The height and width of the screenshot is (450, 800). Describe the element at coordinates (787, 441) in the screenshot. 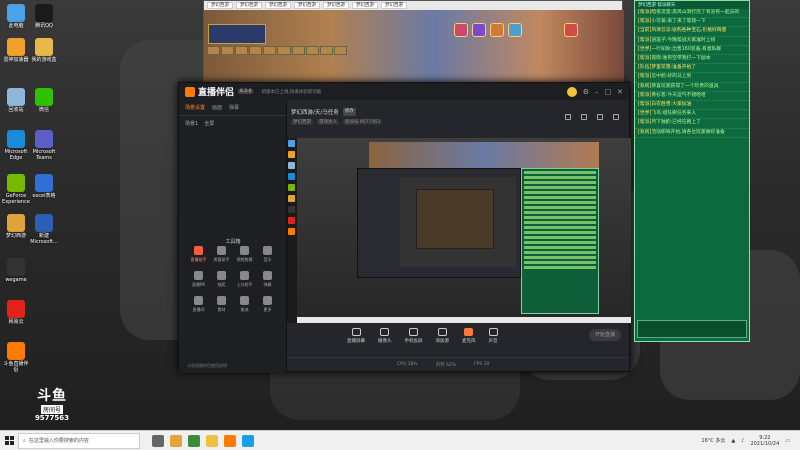

I see `notification-icon: ▭` at that location.